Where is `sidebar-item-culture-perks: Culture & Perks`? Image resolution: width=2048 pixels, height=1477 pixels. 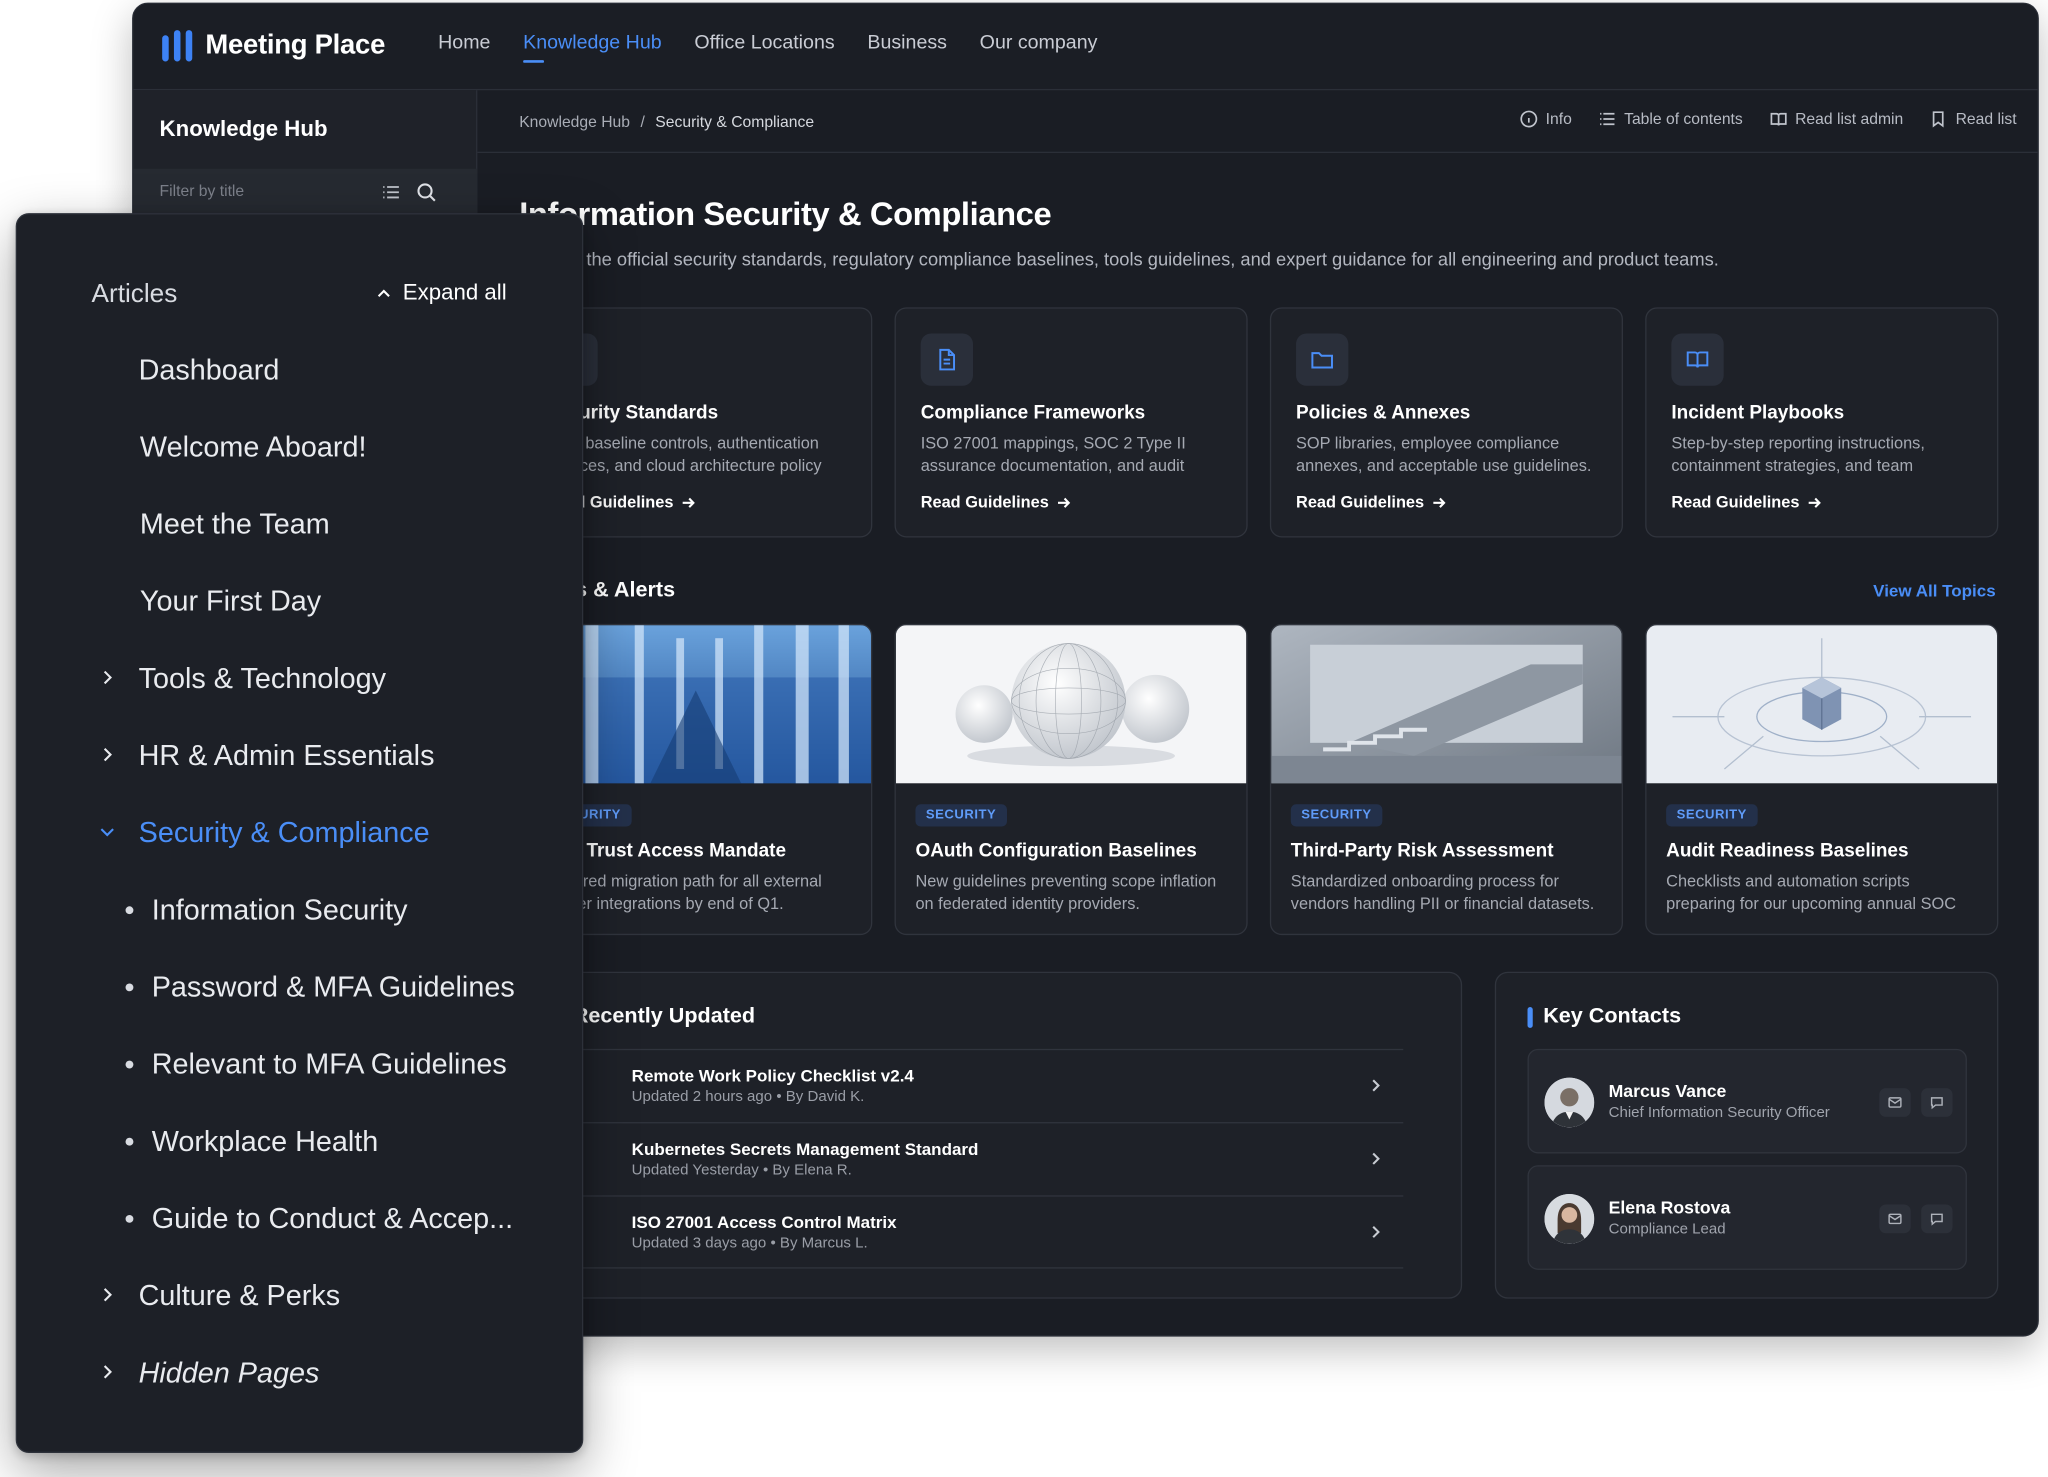
sidebar-item-culture-perks: Culture & Perks is located at coordinates (239, 1296).